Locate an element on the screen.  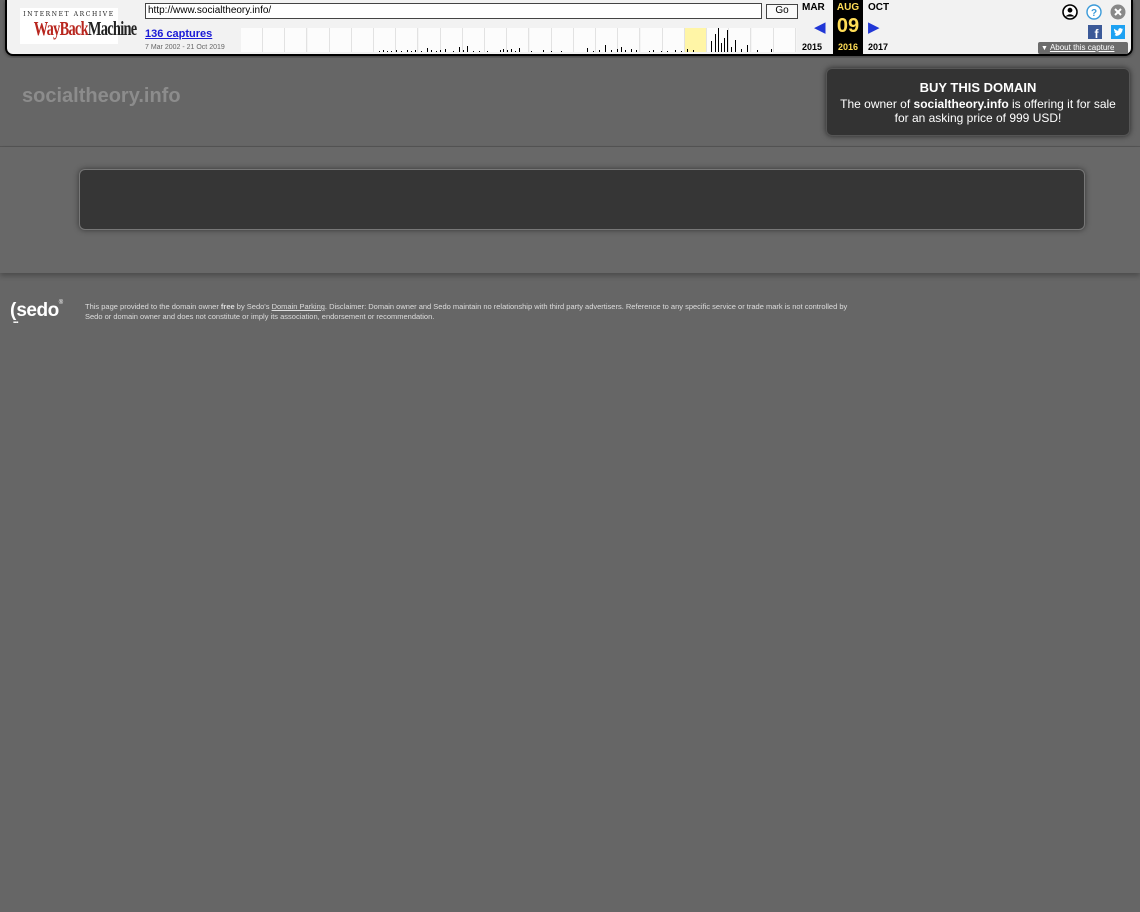
go-button: Go is located at coordinates (782, 11).